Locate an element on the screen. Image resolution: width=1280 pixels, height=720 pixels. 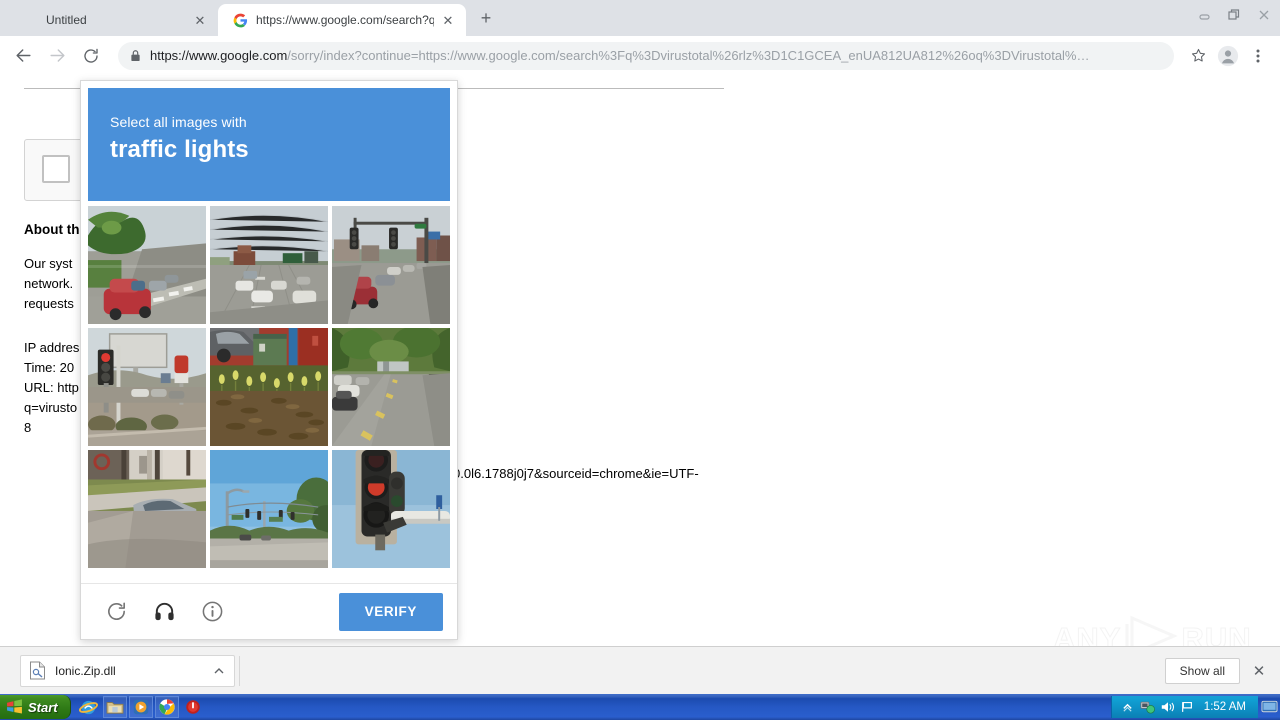
page-title: About th is located at coordinates (52, 229).